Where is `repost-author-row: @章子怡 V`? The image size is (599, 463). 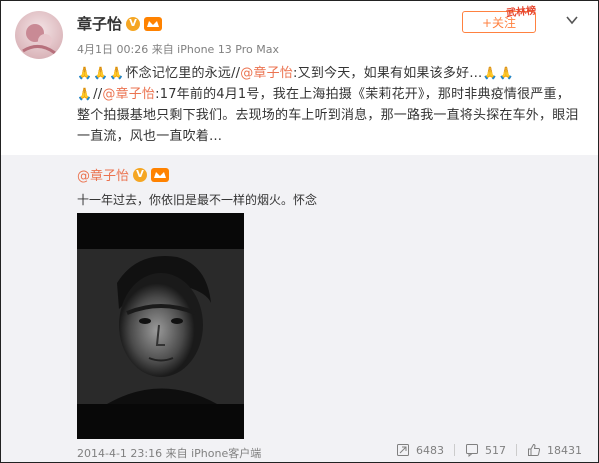 repost-author-row: @章子怡 V is located at coordinates (123, 174).